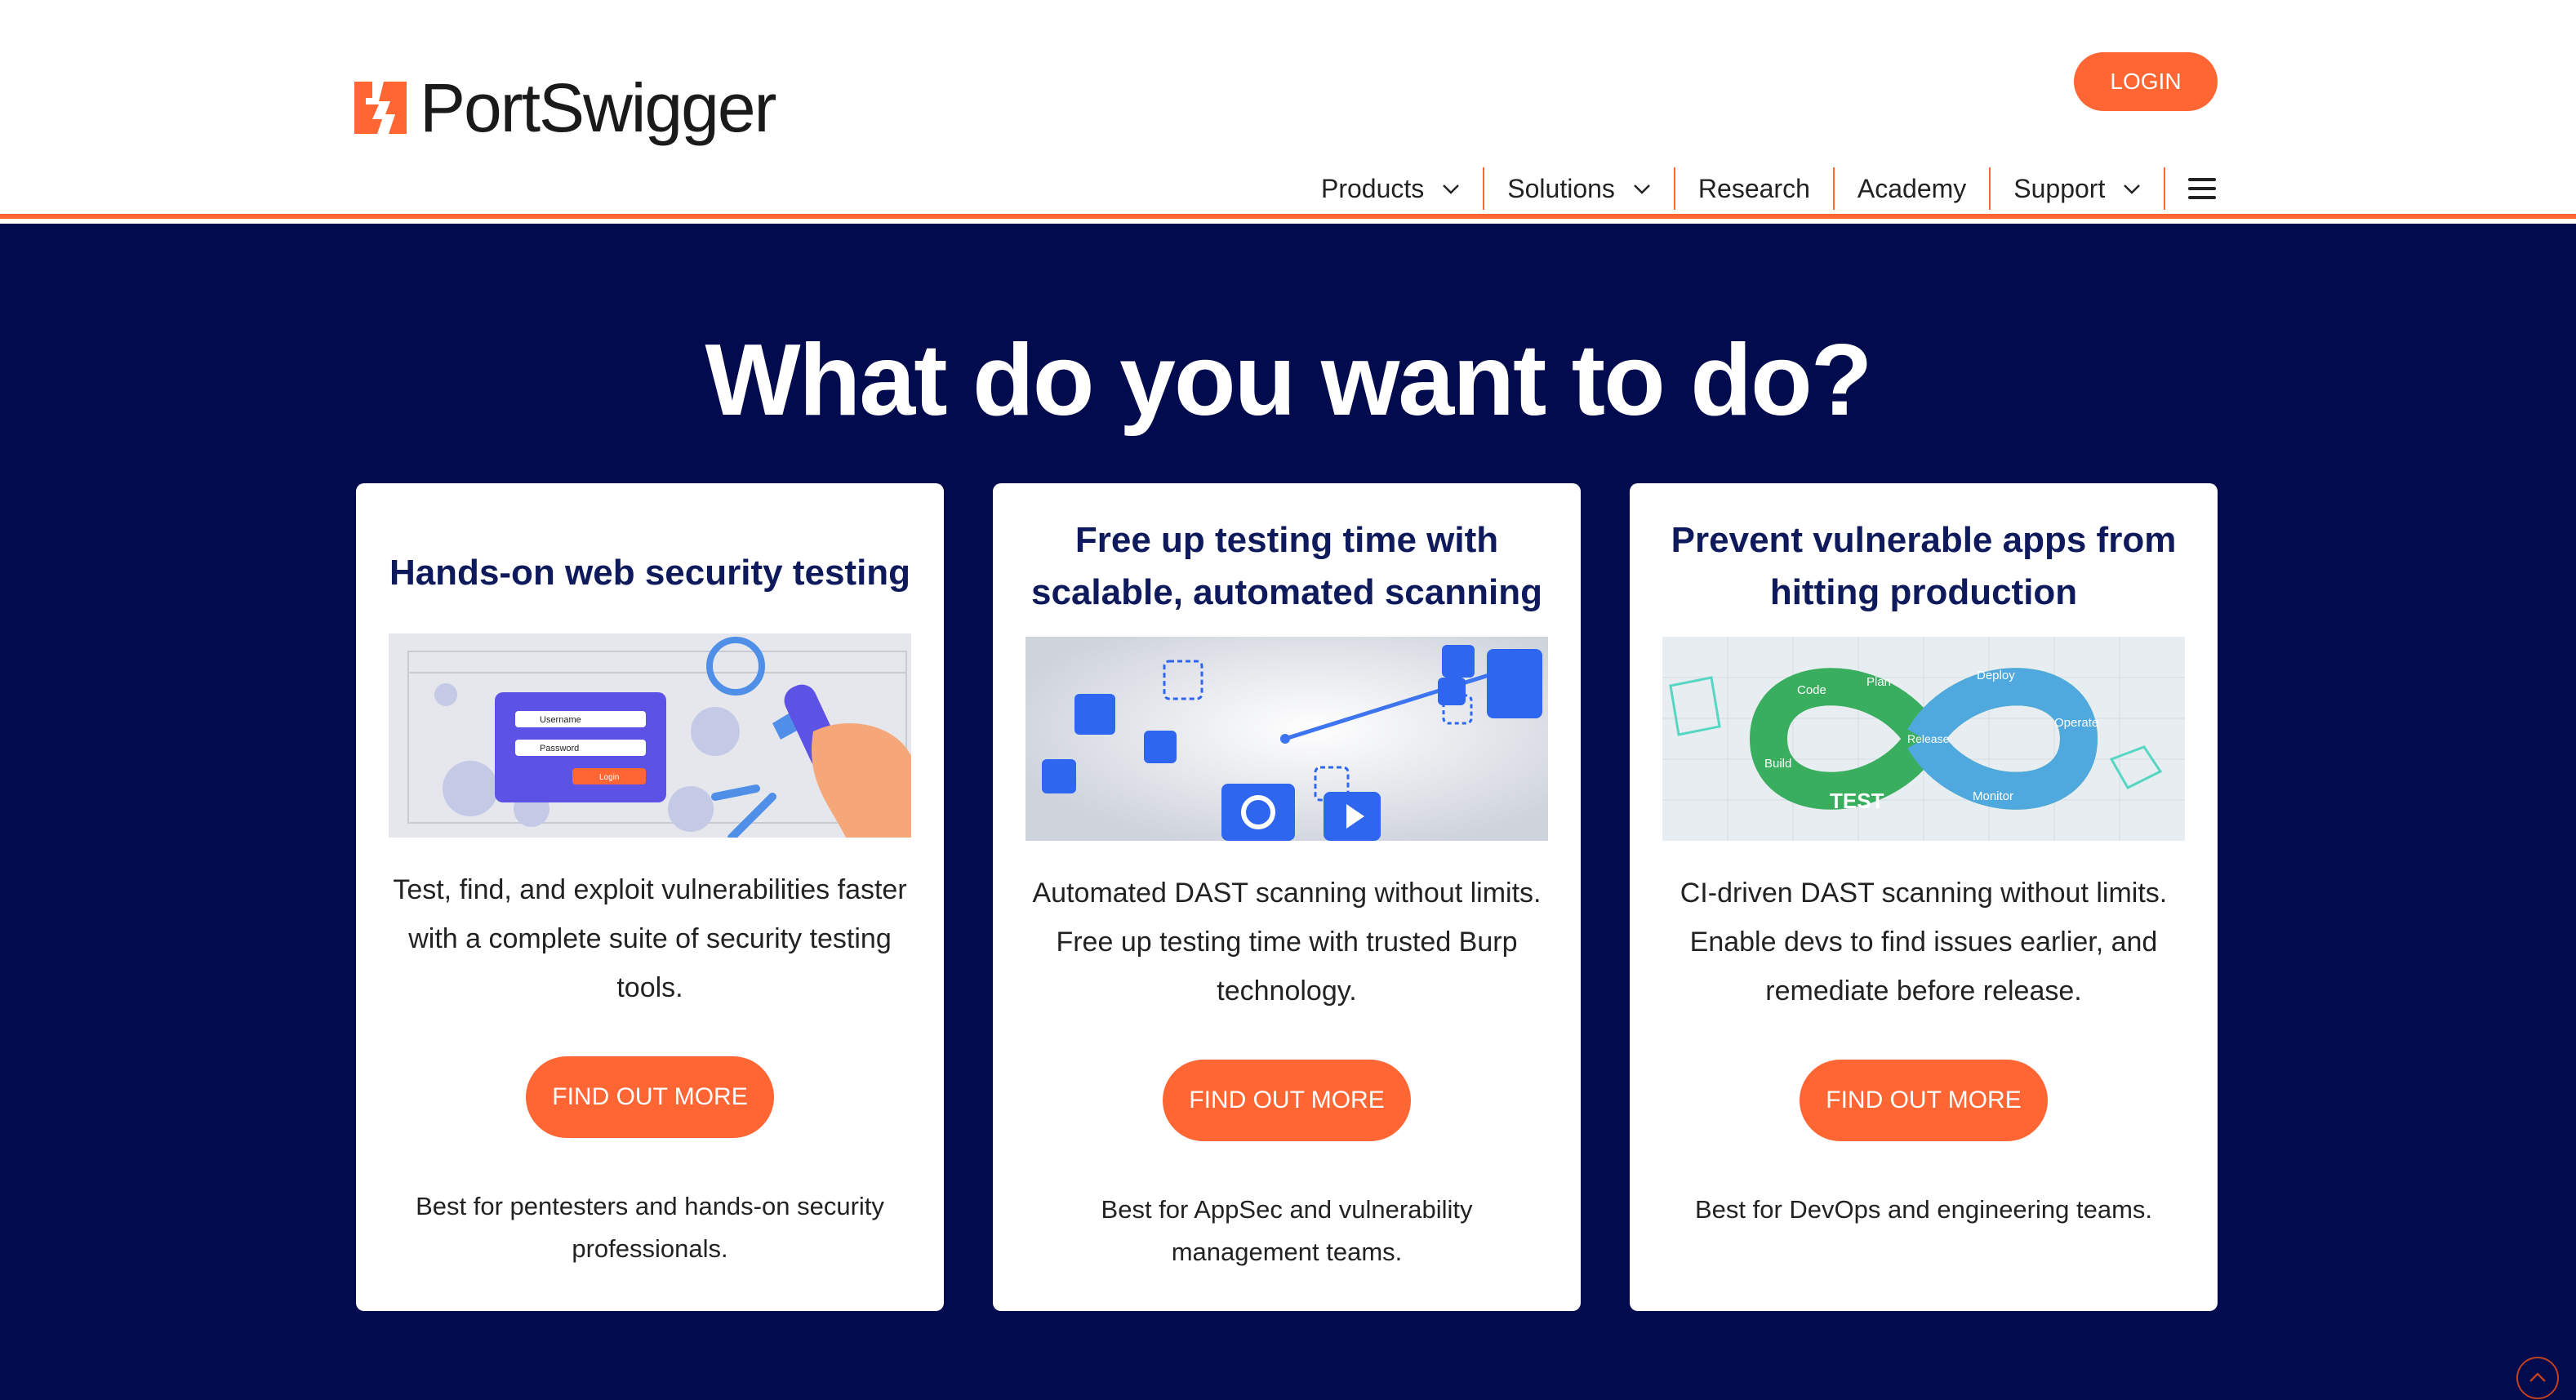  I want to click on login-form-illustration: Username Password Login, so click(650, 736).